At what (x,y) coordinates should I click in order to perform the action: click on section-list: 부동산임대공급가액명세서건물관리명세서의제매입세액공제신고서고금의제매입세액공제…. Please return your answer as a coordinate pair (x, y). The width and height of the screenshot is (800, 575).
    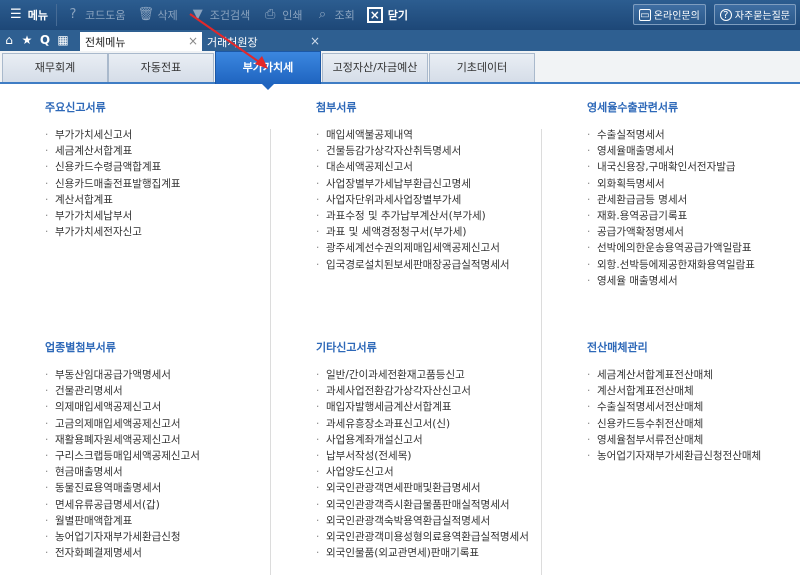
    Looking at the image, I should click on (122, 464).